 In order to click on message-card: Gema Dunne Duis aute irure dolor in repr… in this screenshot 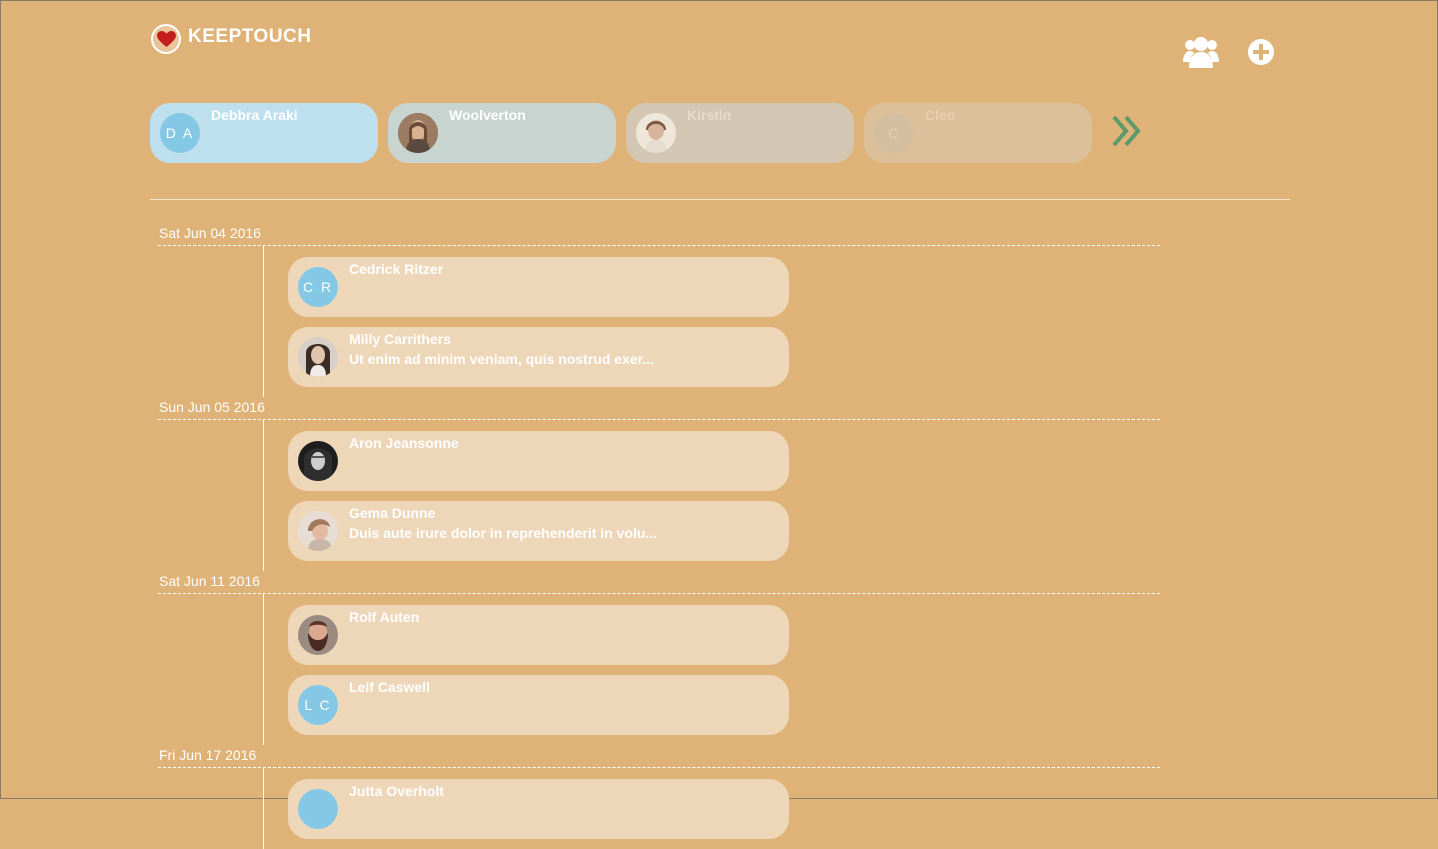, I will do `click(538, 531)`.